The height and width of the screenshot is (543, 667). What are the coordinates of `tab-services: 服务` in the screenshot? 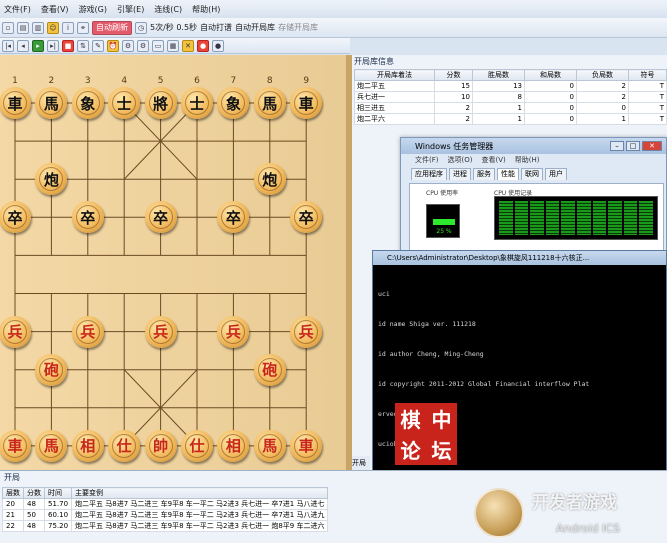 It's located at (484, 174).